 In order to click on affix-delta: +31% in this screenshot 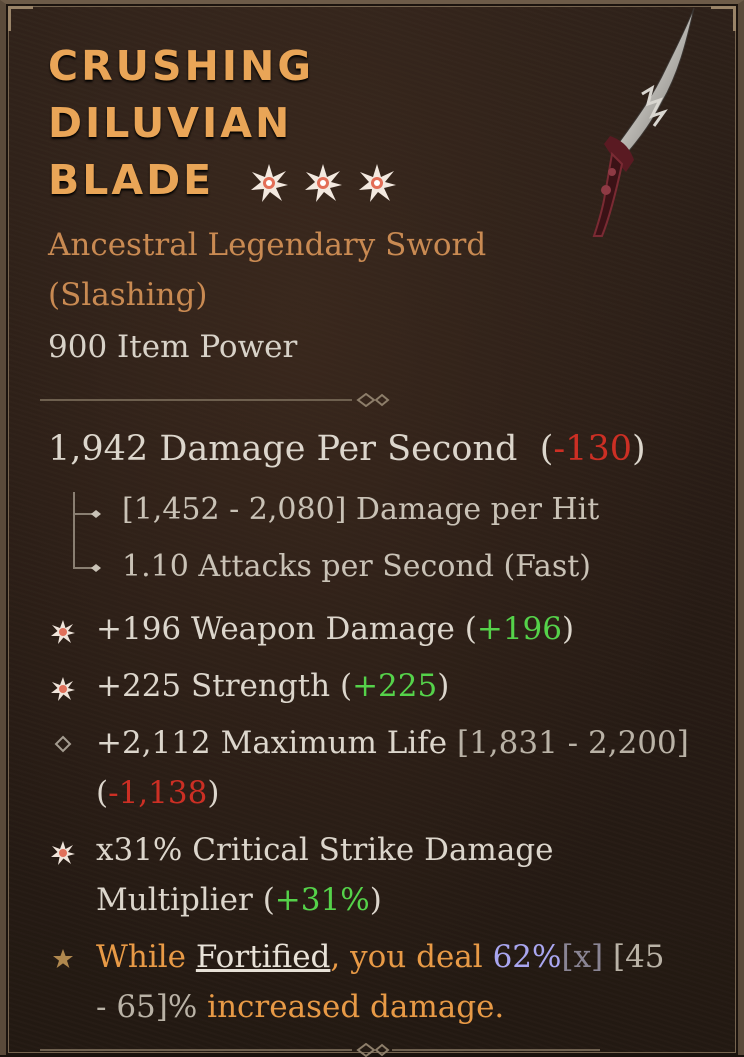, I will do `click(322, 900)`.